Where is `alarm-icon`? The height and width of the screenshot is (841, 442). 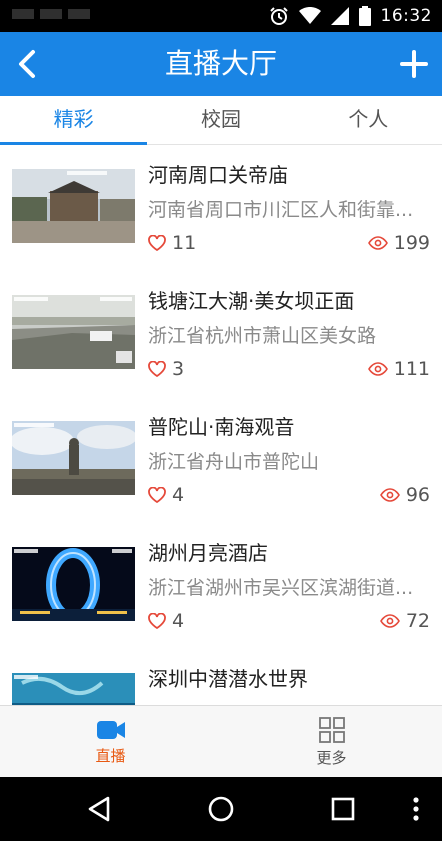 alarm-icon is located at coordinates (278, 16).